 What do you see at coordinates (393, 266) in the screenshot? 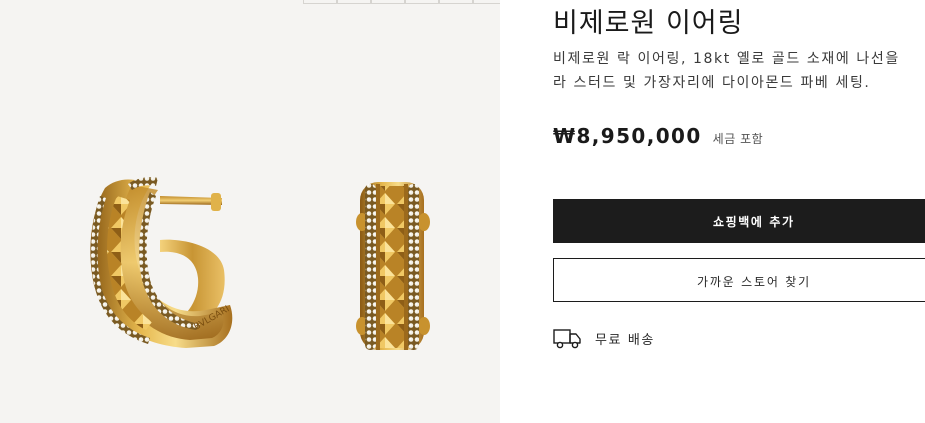
I see `right-earring` at bounding box center [393, 266].